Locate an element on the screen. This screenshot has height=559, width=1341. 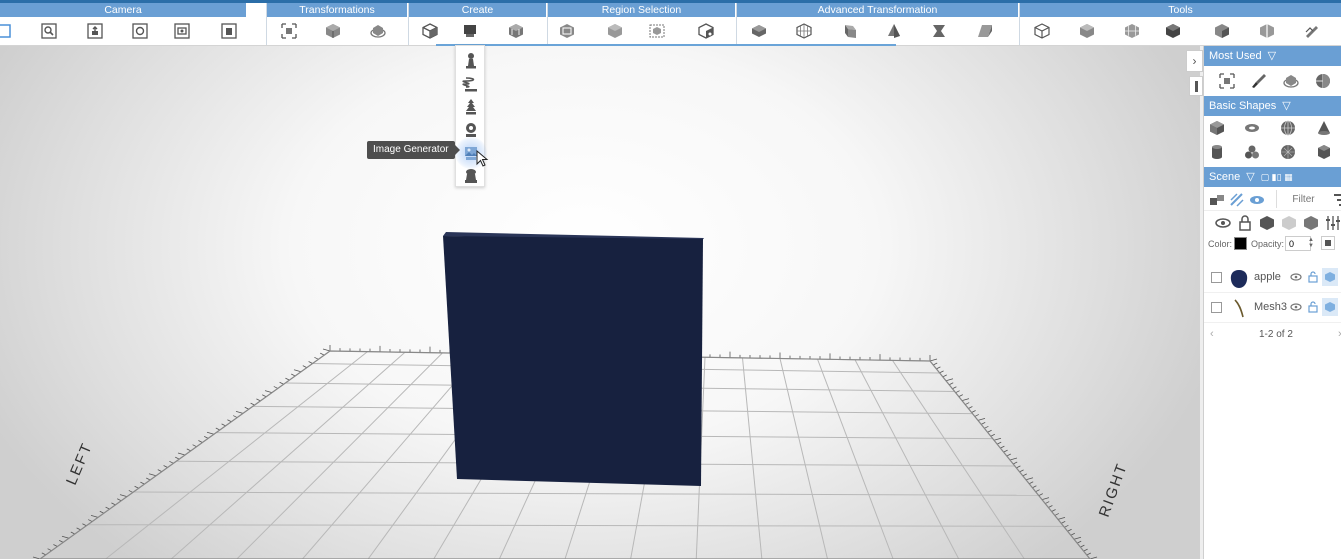
scene-group-icon is located at coordinates (1216, 199).